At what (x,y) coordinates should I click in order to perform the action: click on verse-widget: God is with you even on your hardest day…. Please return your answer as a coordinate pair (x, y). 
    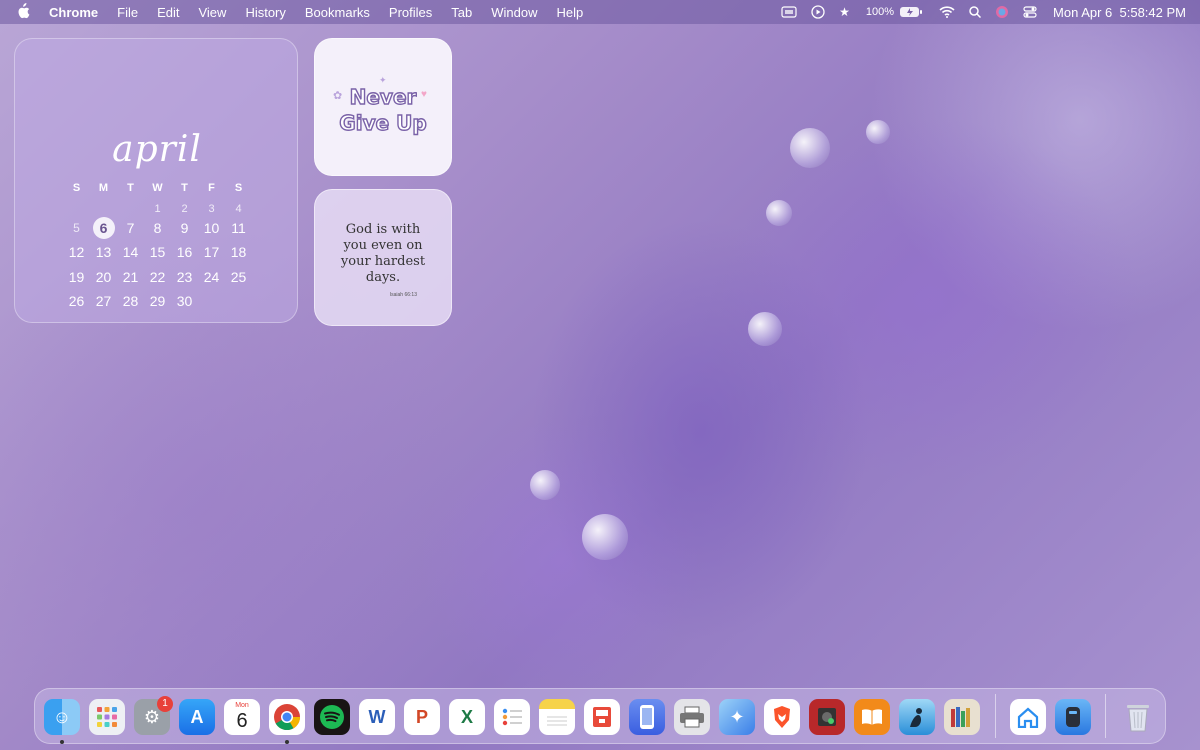
    Looking at the image, I should click on (383, 257).